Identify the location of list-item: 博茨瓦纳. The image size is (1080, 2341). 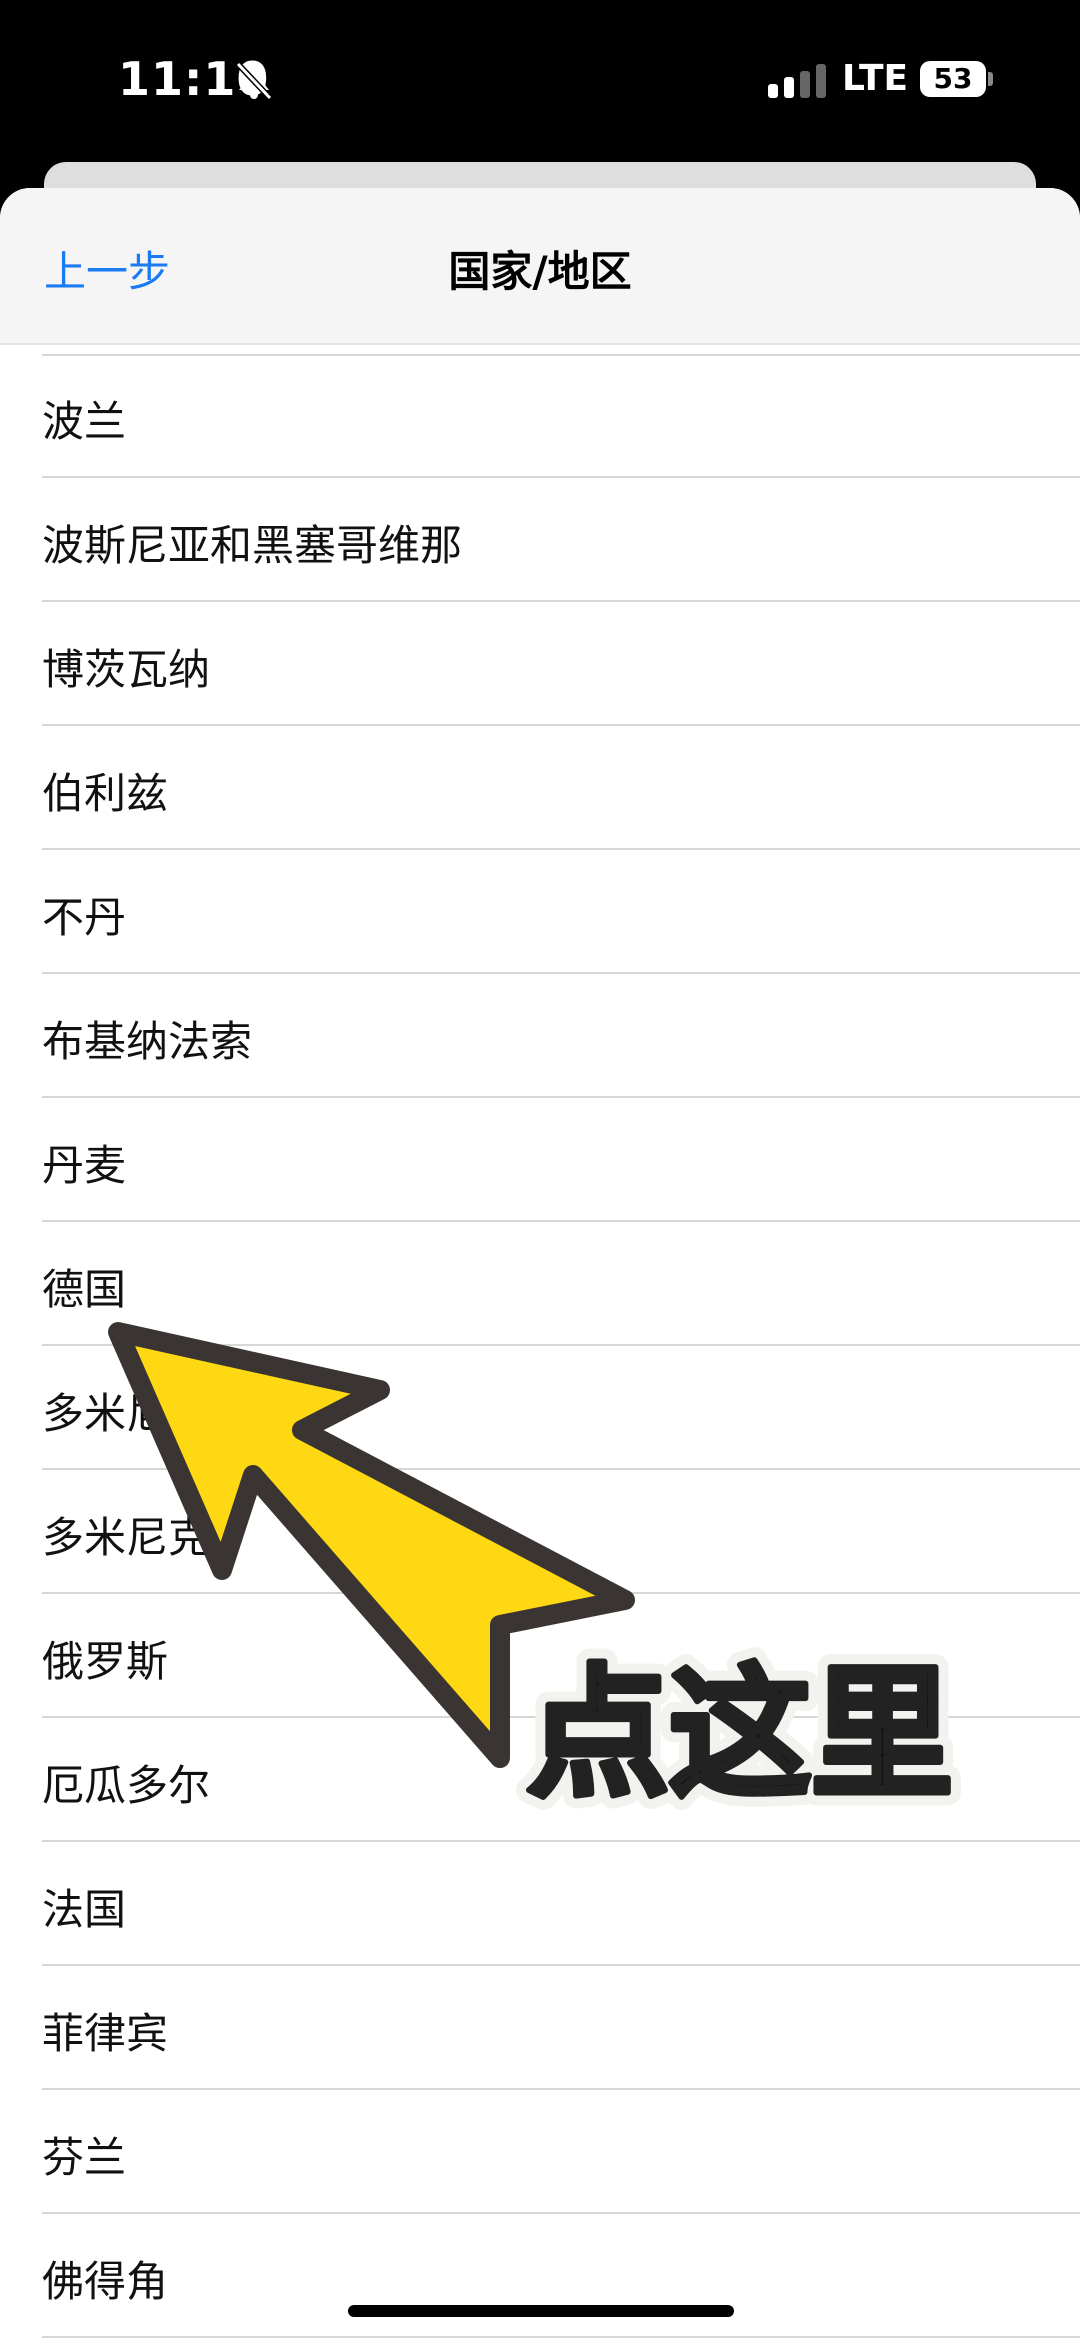
(540, 664).